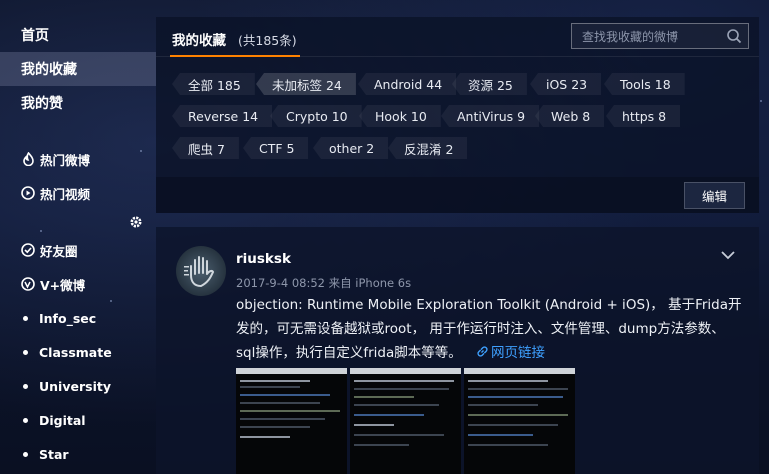 The image size is (769, 474). What do you see at coordinates (59, 251) in the screenshot?
I see `sidebar-item-label: 好友圈` at bounding box center [59, 251].